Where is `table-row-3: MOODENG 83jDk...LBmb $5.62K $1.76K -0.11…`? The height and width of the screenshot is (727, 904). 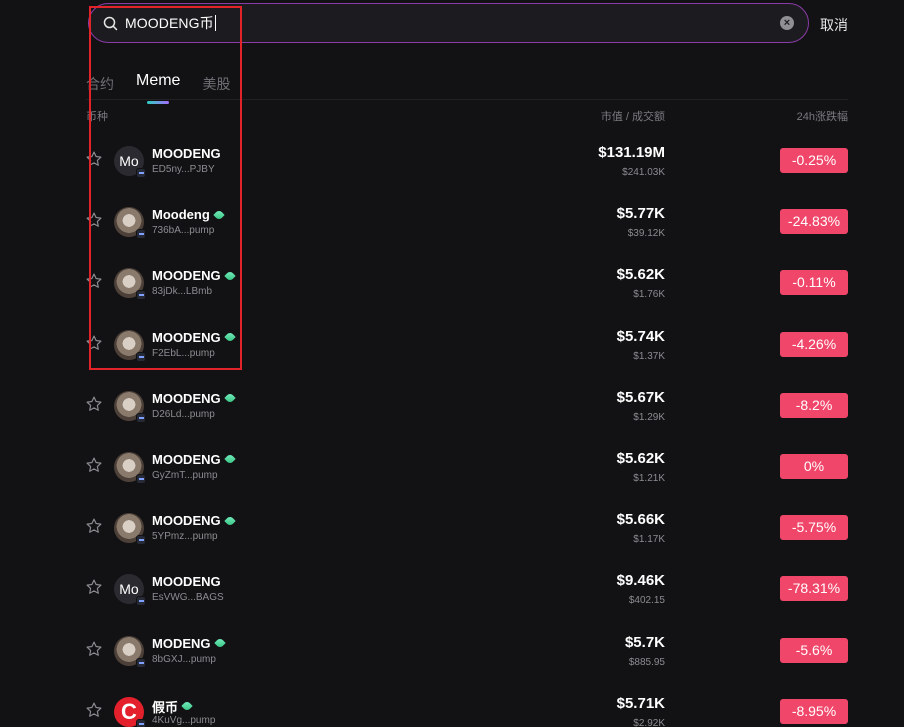 table-row-3: MOODENG 83jDk...LBmb $5.62K $1.76K -0.11… is located at coordinates (452, 282).